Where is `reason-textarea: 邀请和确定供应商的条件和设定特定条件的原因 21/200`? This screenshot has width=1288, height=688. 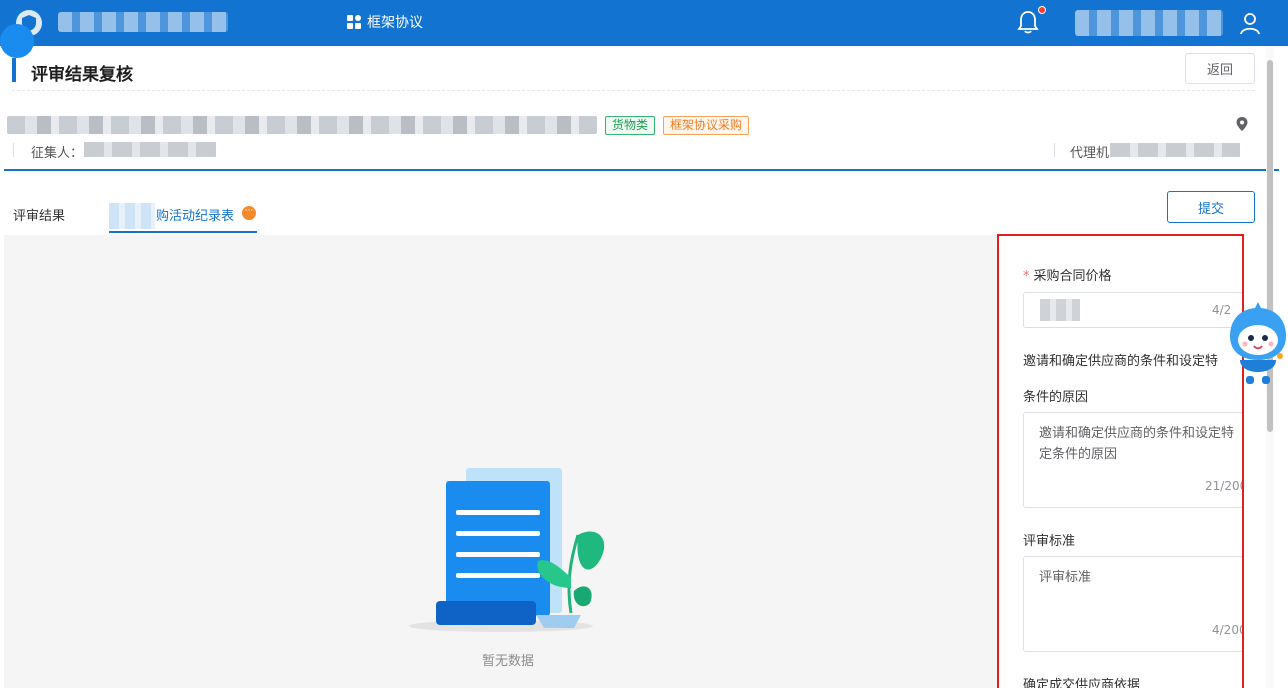
reason-textarea: 邀请和确定供应商的条件和设定特定条件的原因 21/200 is located at coordinates (1133, 460).